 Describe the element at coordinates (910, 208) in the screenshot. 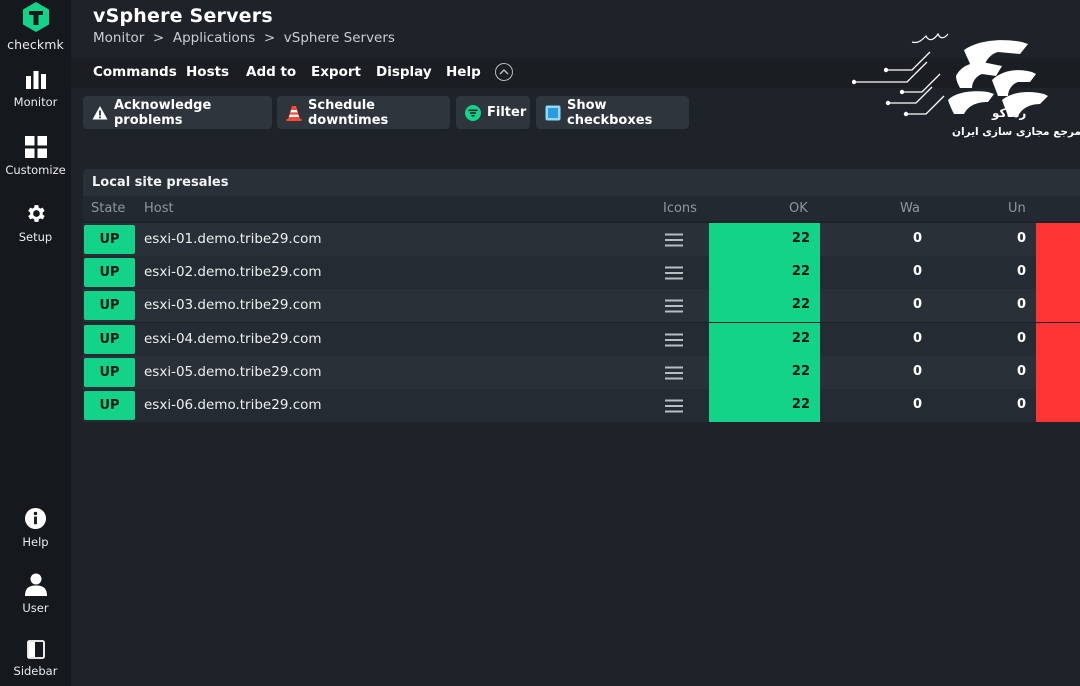

I see `column-header-warn: Wa` at that location.